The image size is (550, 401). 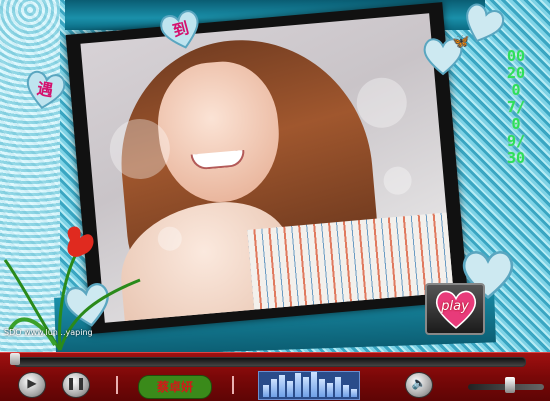 I want to click on pause-icon: ❚❚, so click(x=76, y=383).